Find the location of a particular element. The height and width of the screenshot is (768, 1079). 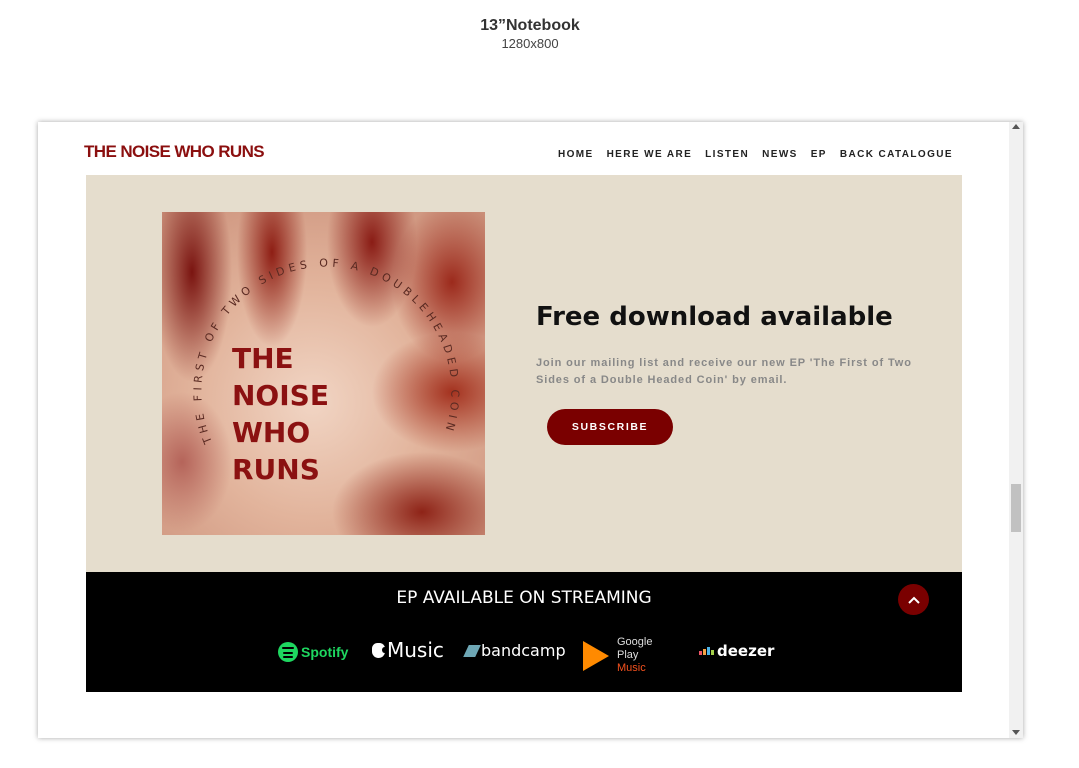

bandcamp-icon is located at coordinates (472, 650).